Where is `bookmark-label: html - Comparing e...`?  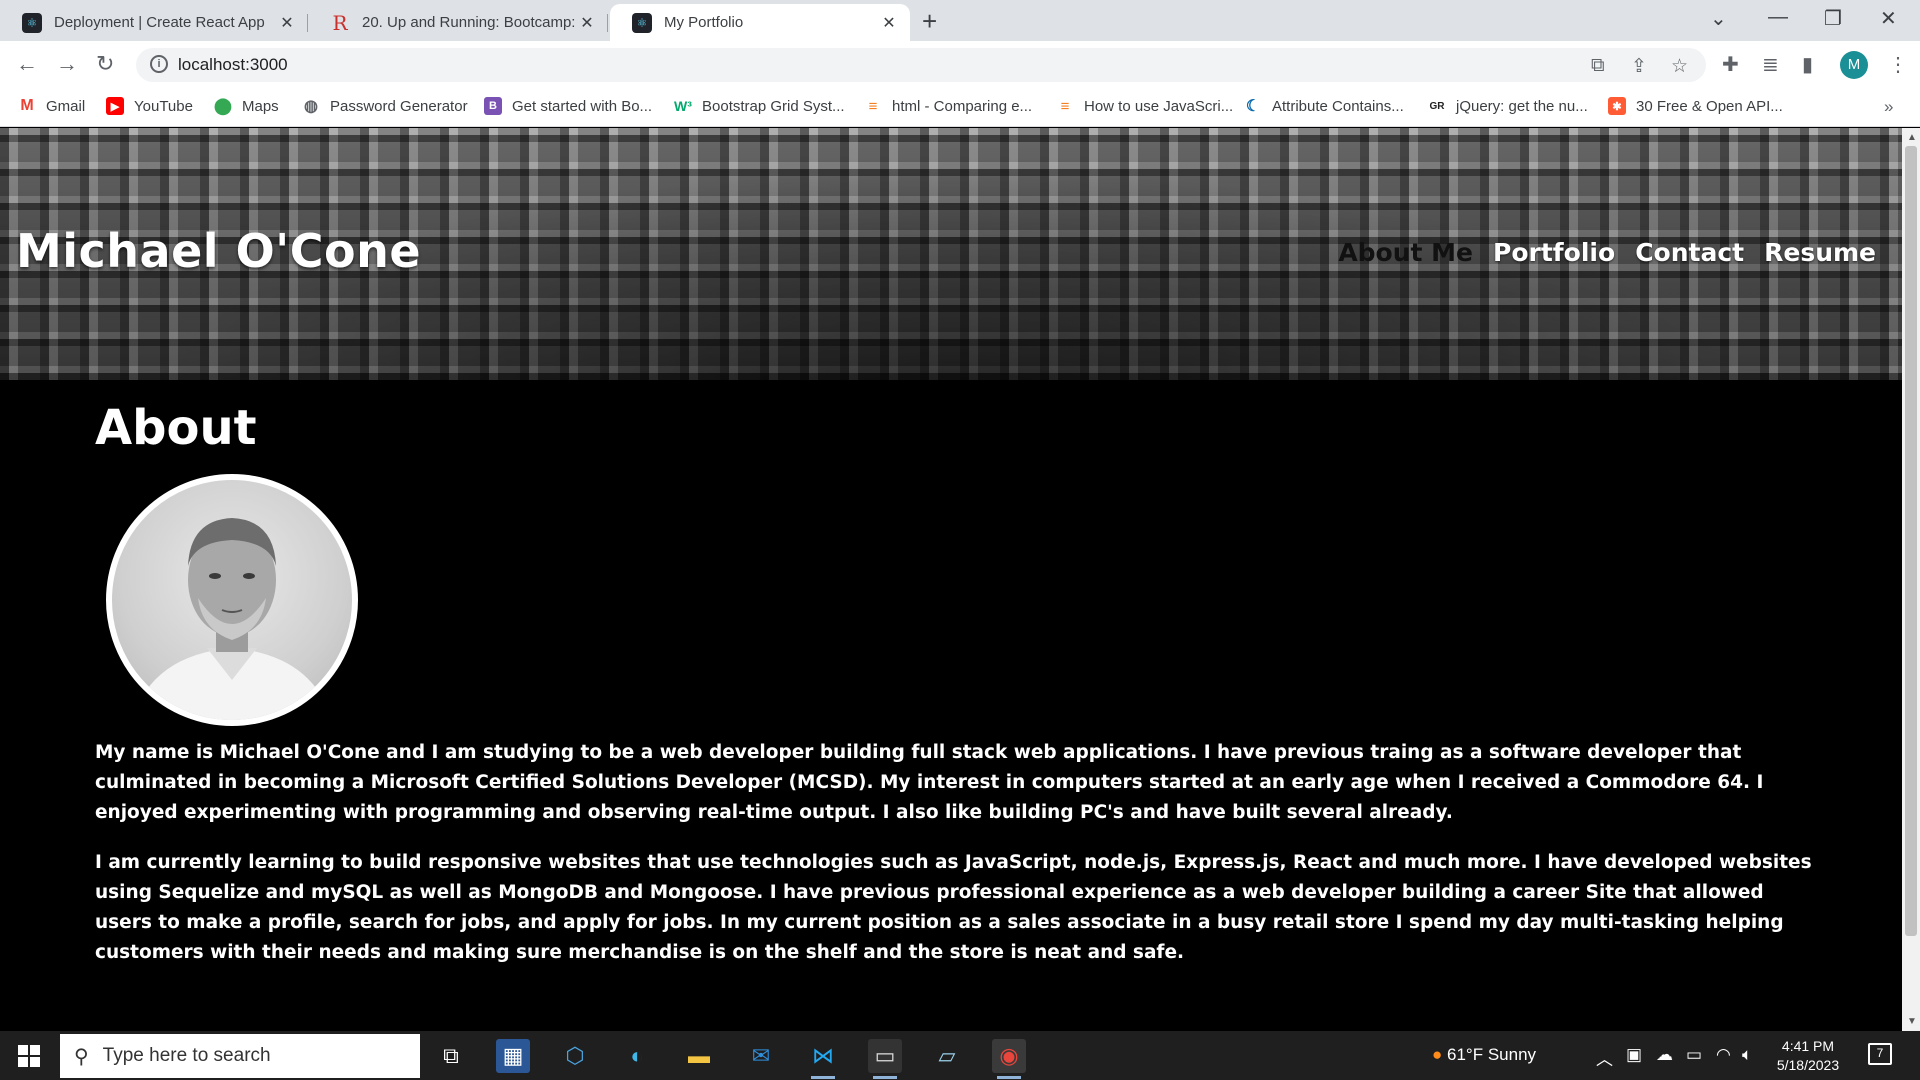
bookmark-label: html - Comparing e... is located at coordinates (962, 106).